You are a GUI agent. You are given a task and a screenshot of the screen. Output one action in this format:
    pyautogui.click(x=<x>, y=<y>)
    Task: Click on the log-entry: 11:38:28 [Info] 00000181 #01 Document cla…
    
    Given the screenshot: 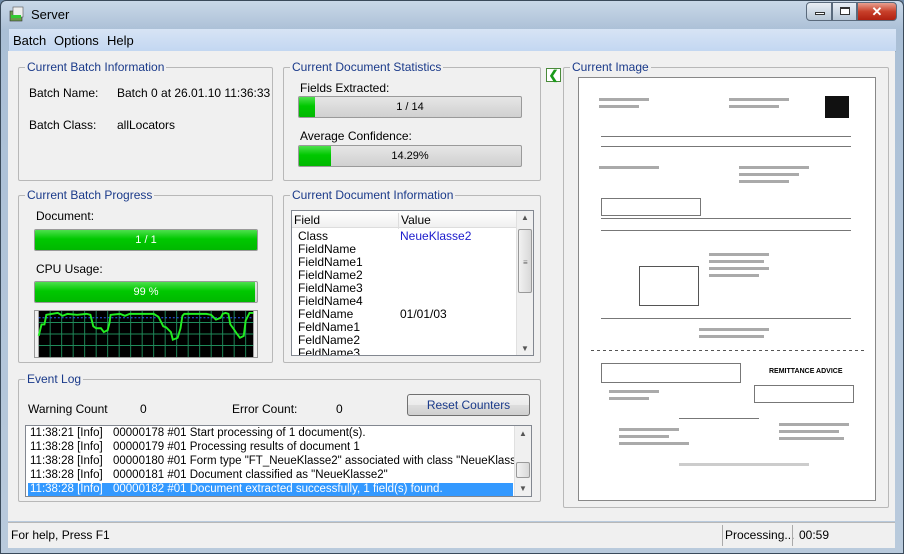 What is the action you would take?
    pyautogui.click(x=270, y=476)
    